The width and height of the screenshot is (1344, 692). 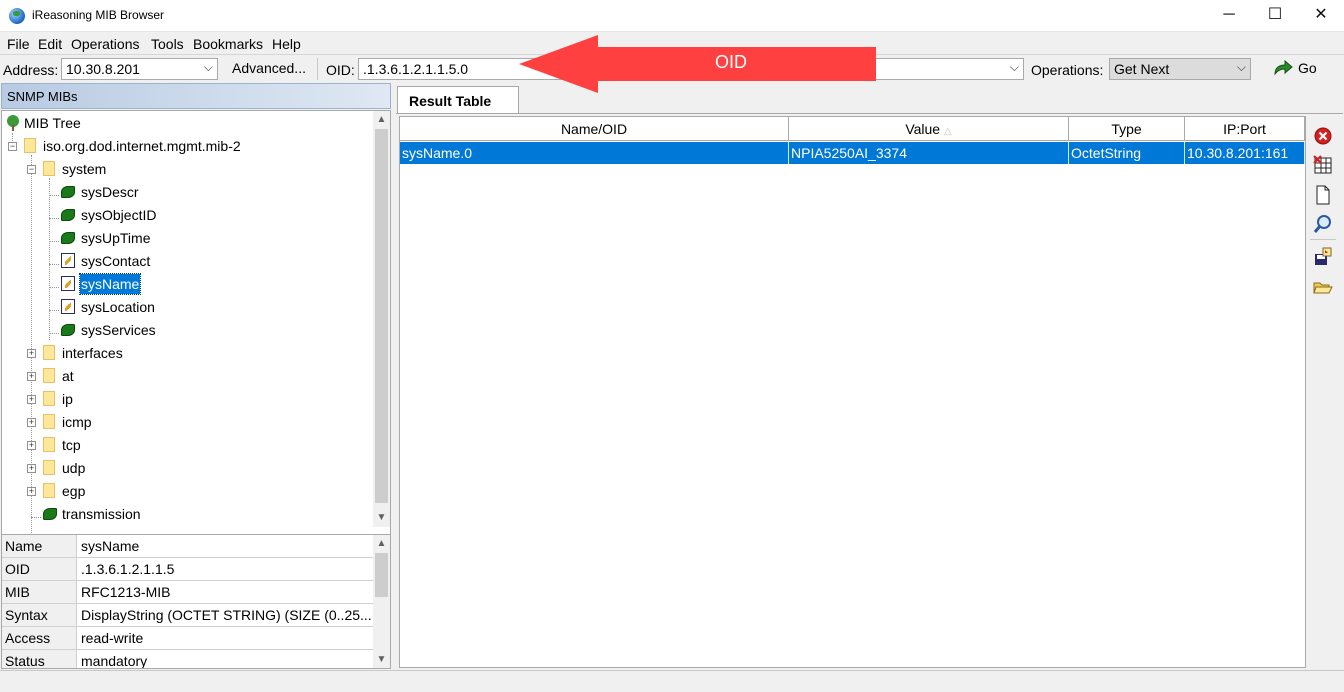 I want to click on cell-name-oid: sysName.0, so click(x=594, y=153).